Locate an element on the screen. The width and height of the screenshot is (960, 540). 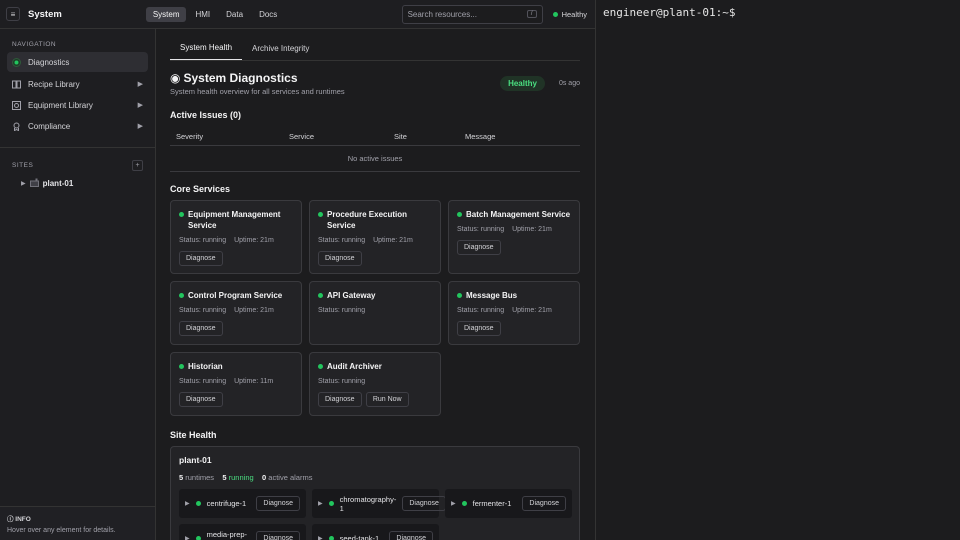
runtime-label: centrifuge-1 is located at coordinates (226, 503).